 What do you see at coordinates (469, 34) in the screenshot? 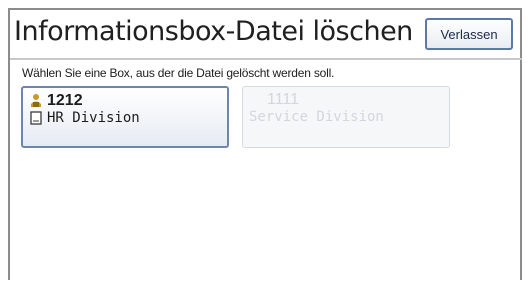
I see `exit-button: Verlassen` at bounding box center [469, 34].